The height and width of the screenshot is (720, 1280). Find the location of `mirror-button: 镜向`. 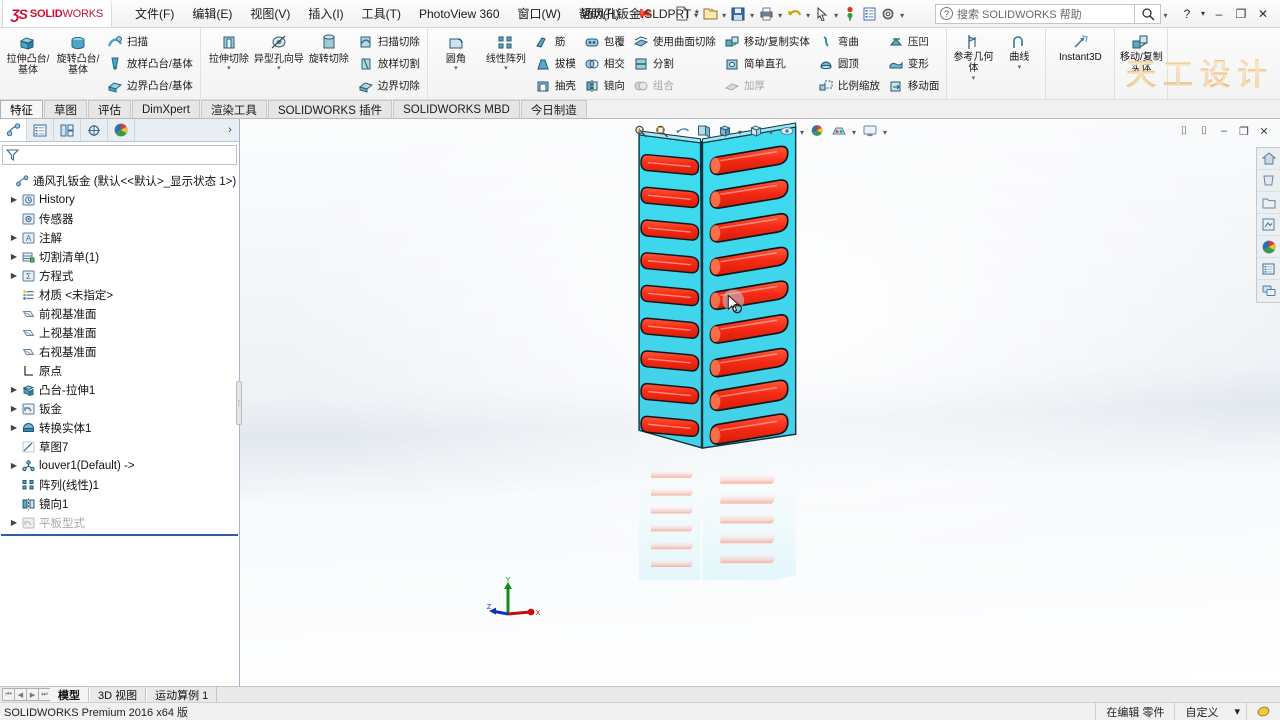

mirror-button: 镜向 is located at coordinates (604, 85).